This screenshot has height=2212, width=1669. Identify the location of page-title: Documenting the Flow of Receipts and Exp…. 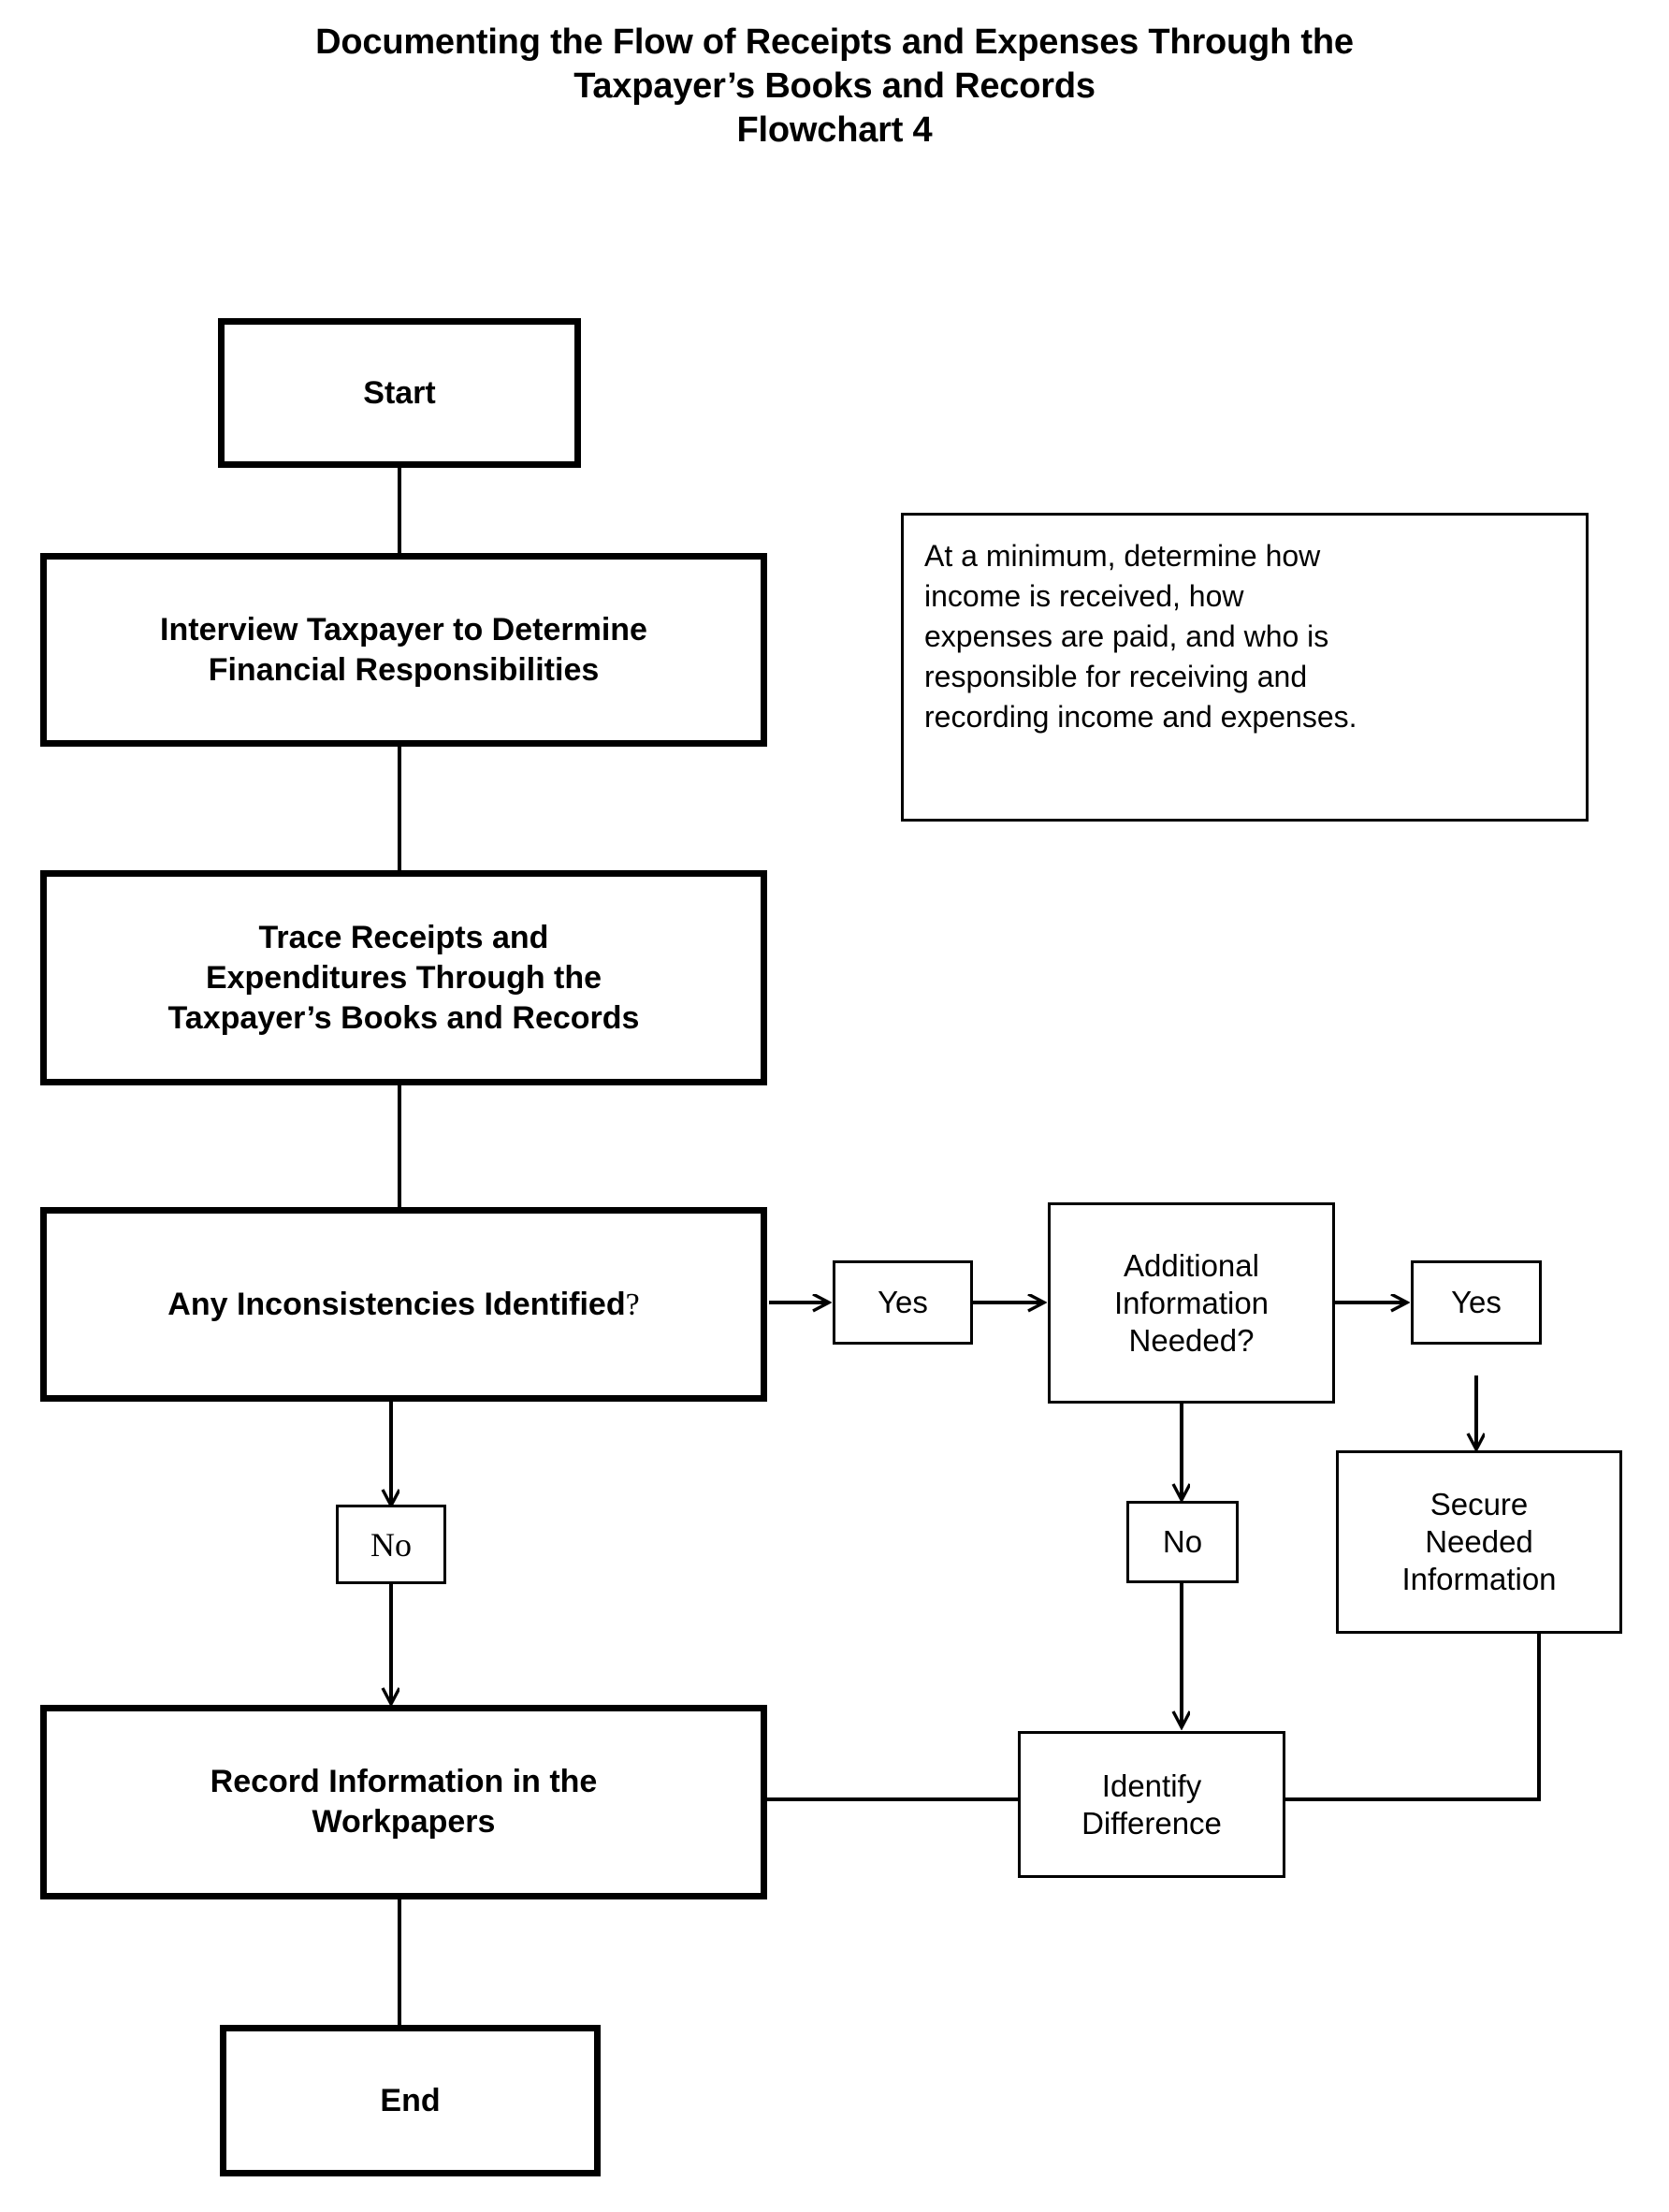
(834, 87).